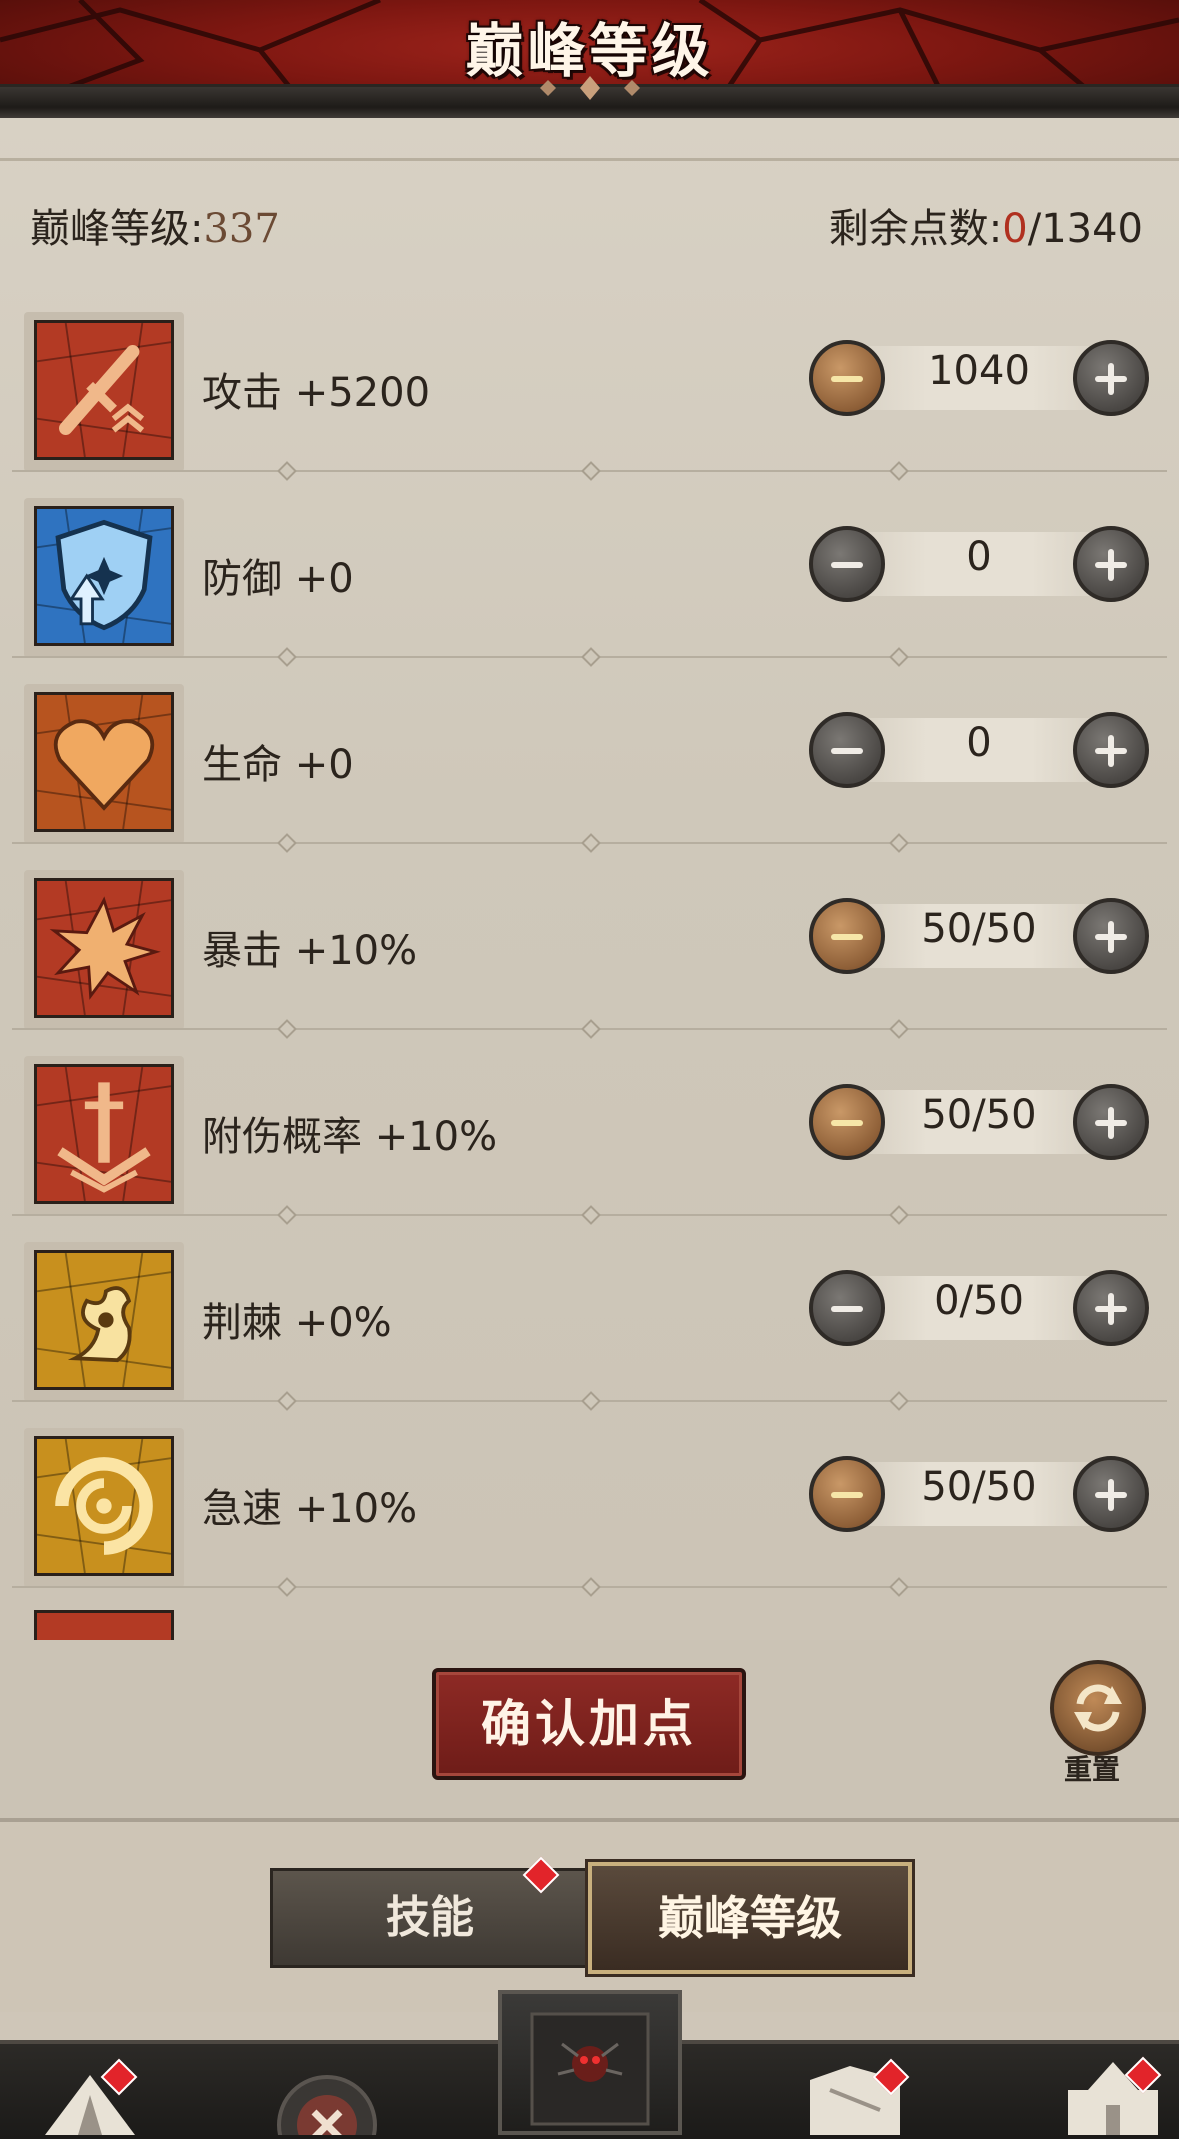 The width and height of the screenshot is (1179, 2139). I want to click on stepper-value: 0/50, so click(979, 1301).